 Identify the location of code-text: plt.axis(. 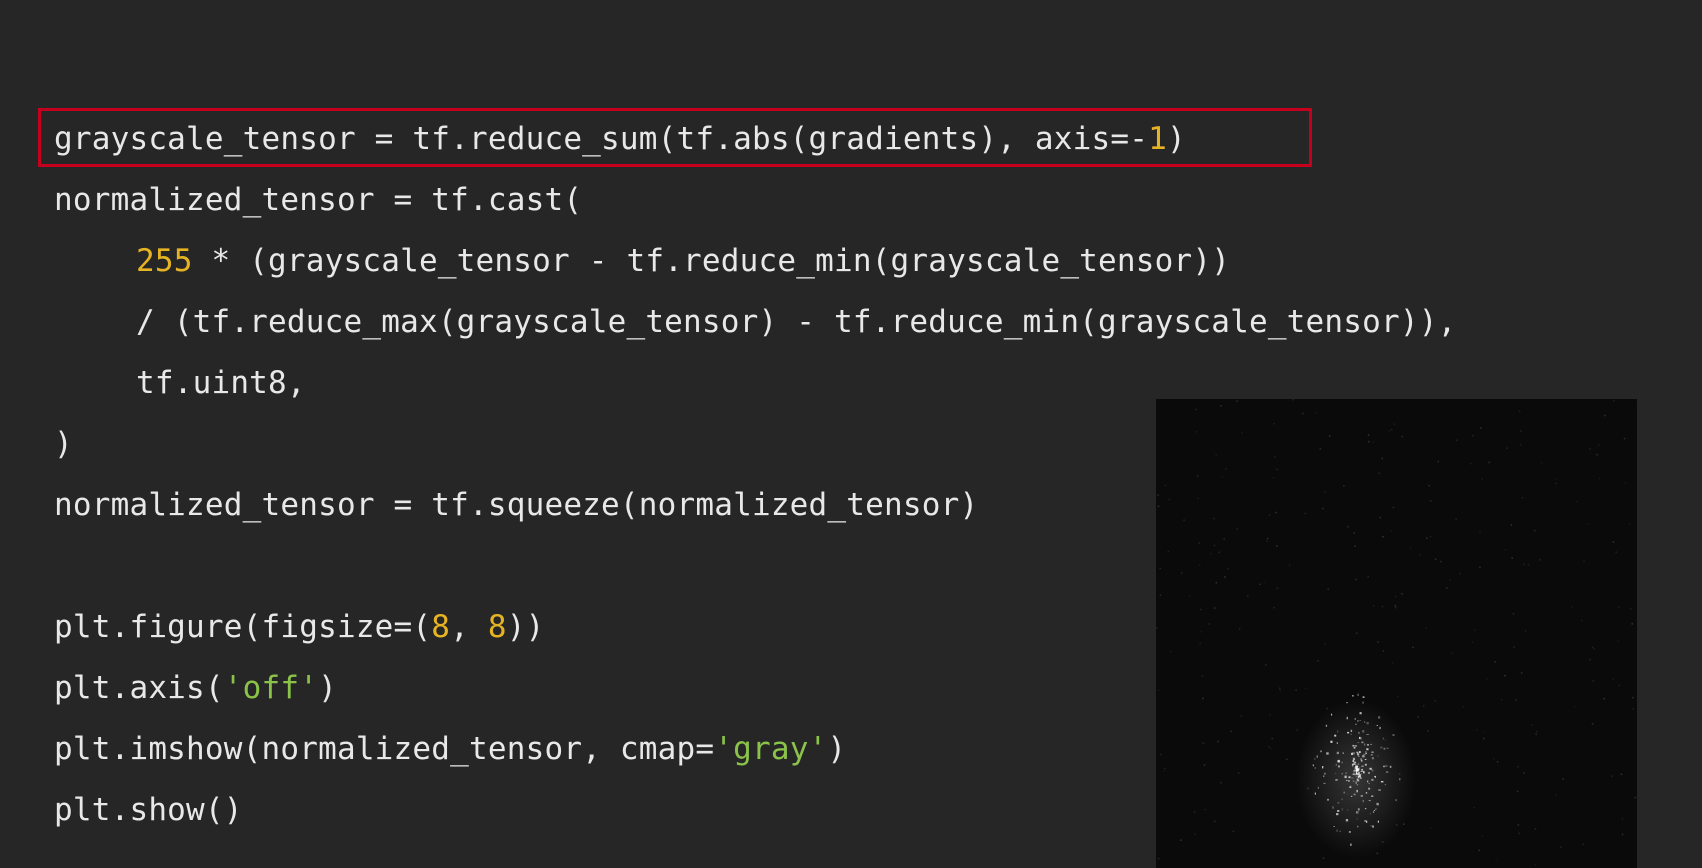
(139, 688).